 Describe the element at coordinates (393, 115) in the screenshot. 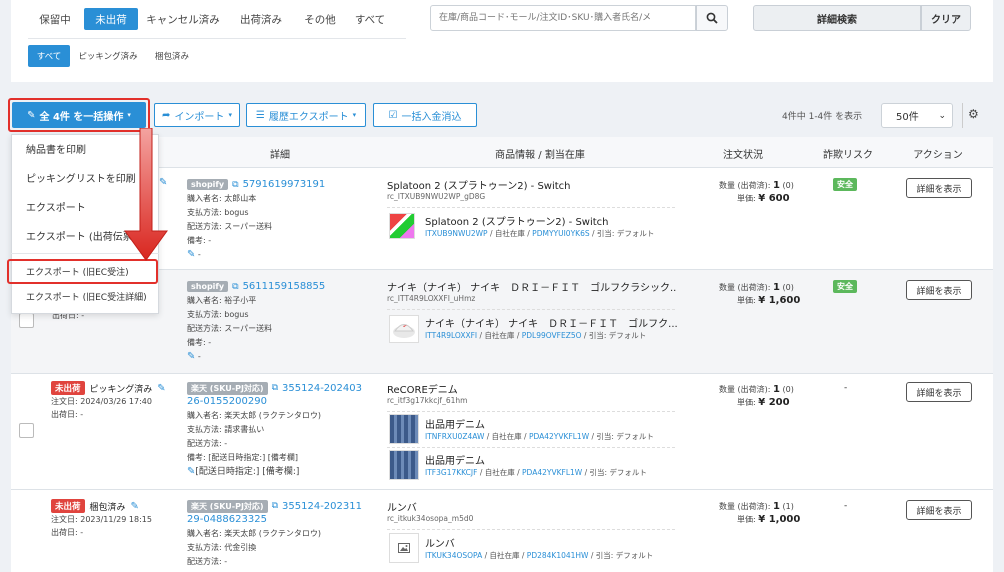

I see `checkbox-icon: ☑` at that location.